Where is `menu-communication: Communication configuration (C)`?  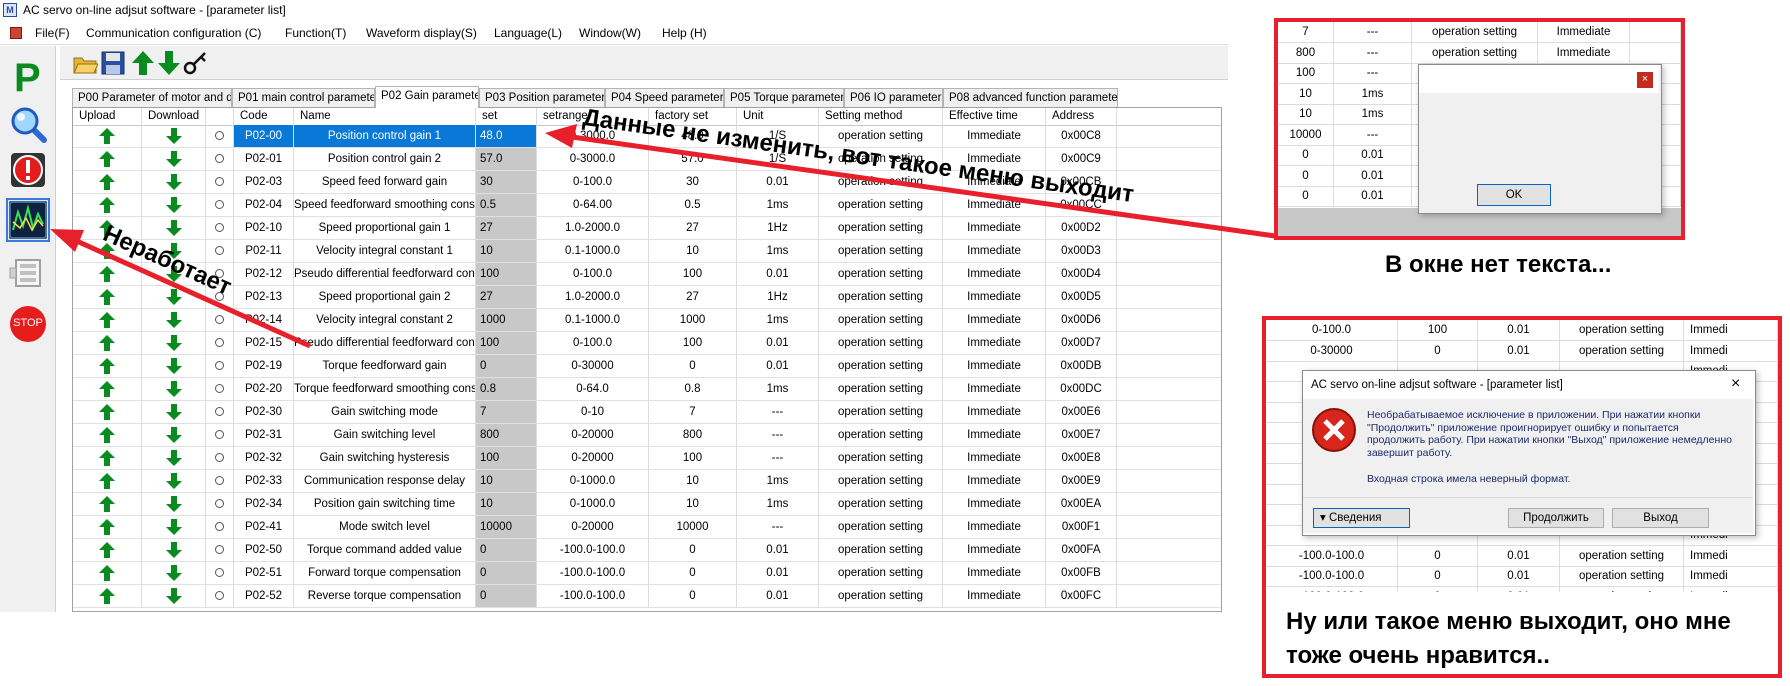
menu-communication: Communication configuration (C) is located at coordinates (173, 33).